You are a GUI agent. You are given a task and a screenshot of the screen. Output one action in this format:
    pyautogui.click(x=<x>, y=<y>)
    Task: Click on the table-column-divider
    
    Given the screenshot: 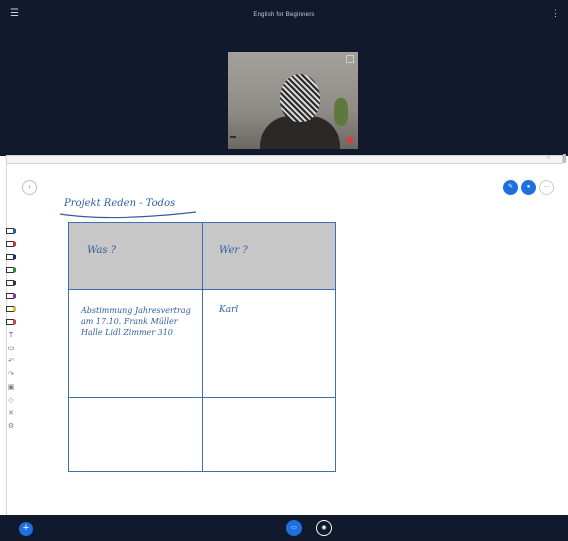 What is the action you would take?
    pyautogui.click(x=202, y=347)
    